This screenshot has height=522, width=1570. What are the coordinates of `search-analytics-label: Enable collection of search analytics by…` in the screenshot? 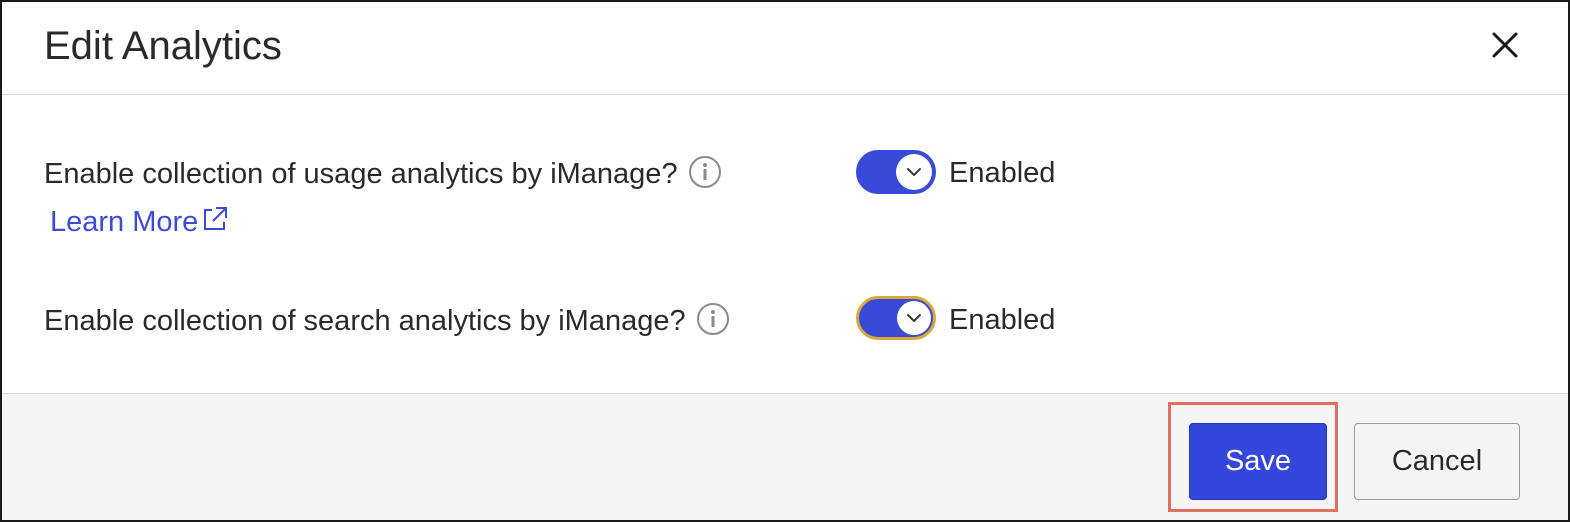 It's located at (365, 321).